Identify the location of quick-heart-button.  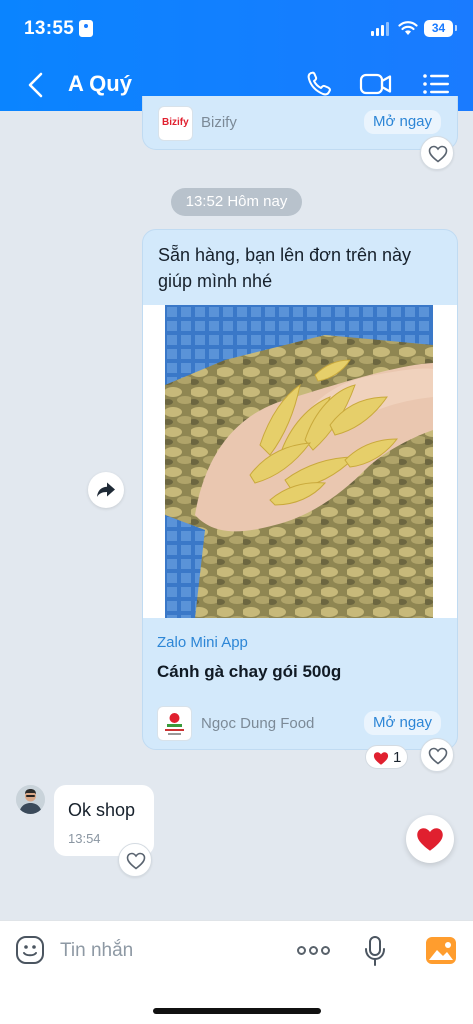
(430, 839).